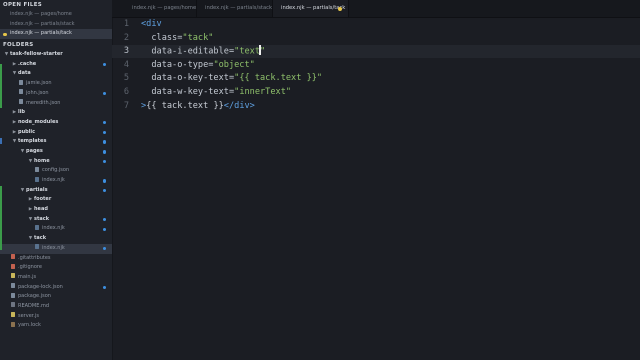 This screenshot has height=360, width=640. I want to click on code-text: data-i-editable="text", so click(203, 52).